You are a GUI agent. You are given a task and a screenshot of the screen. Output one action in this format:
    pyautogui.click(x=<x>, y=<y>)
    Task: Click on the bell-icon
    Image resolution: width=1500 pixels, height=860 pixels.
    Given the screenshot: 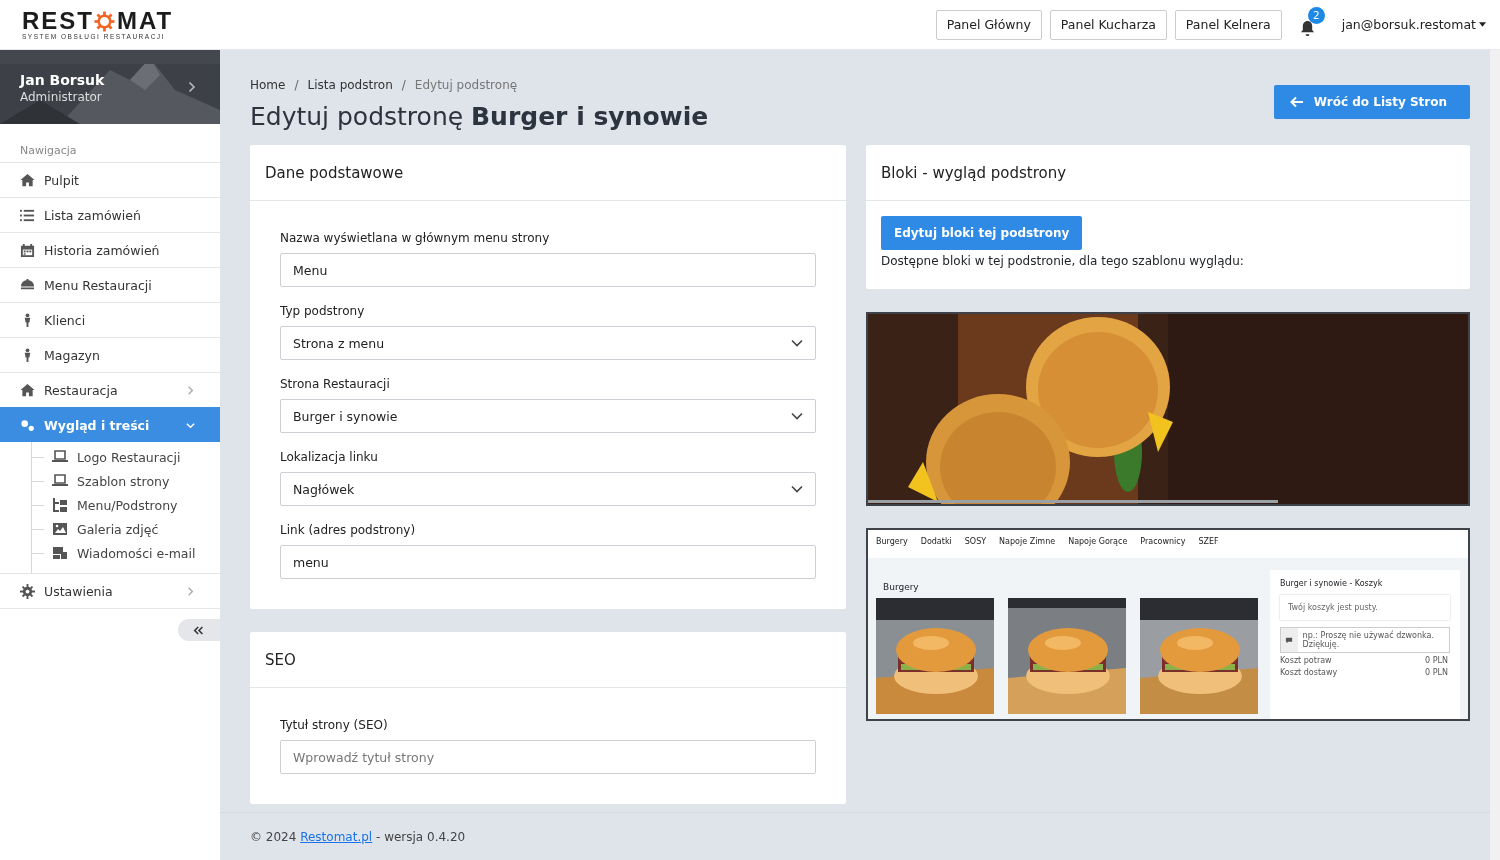 What is the action you would take?
    pyautogui.click(x=1307, y=28)
    